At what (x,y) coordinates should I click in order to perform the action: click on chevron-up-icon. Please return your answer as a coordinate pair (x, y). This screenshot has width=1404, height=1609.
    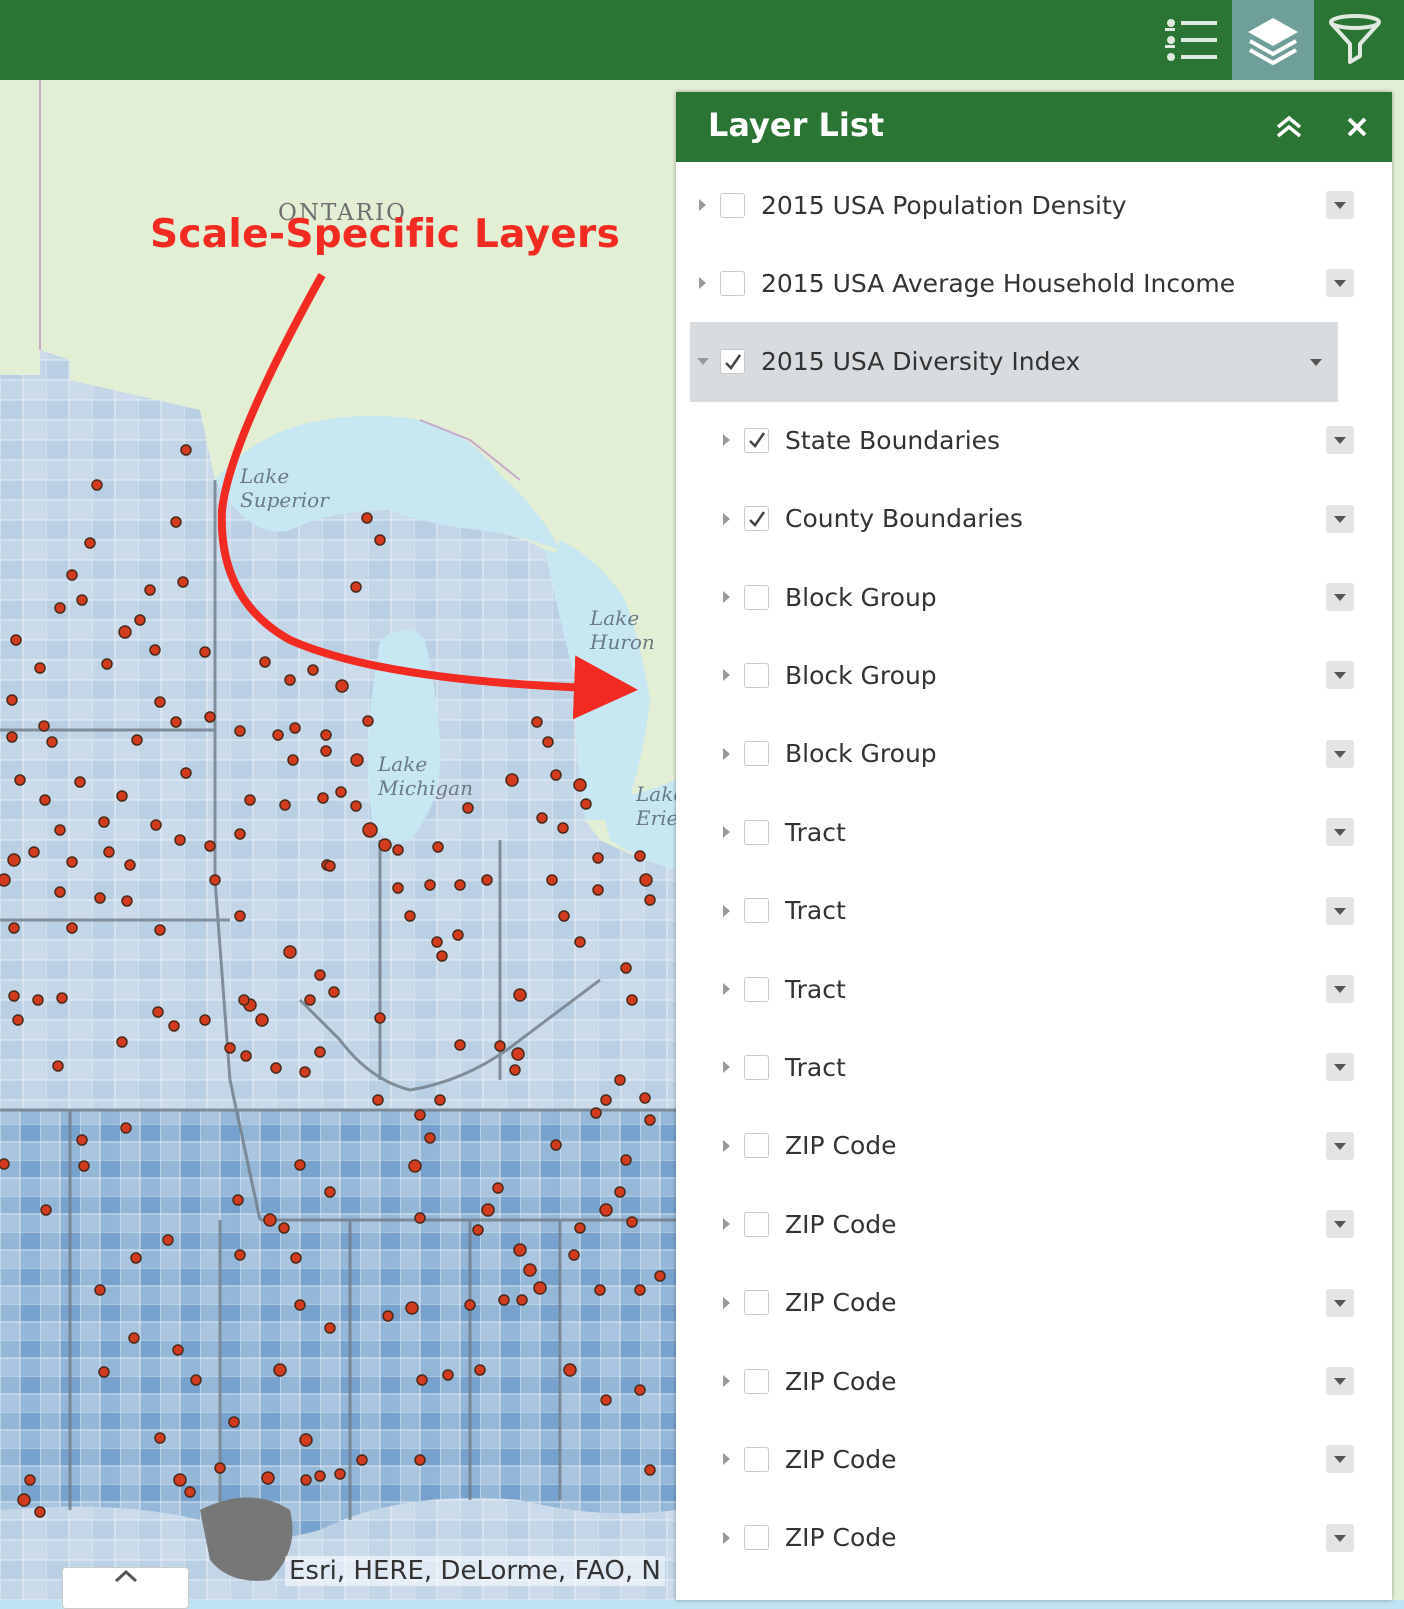
    Looking at the image, I should click on (125, 1576).